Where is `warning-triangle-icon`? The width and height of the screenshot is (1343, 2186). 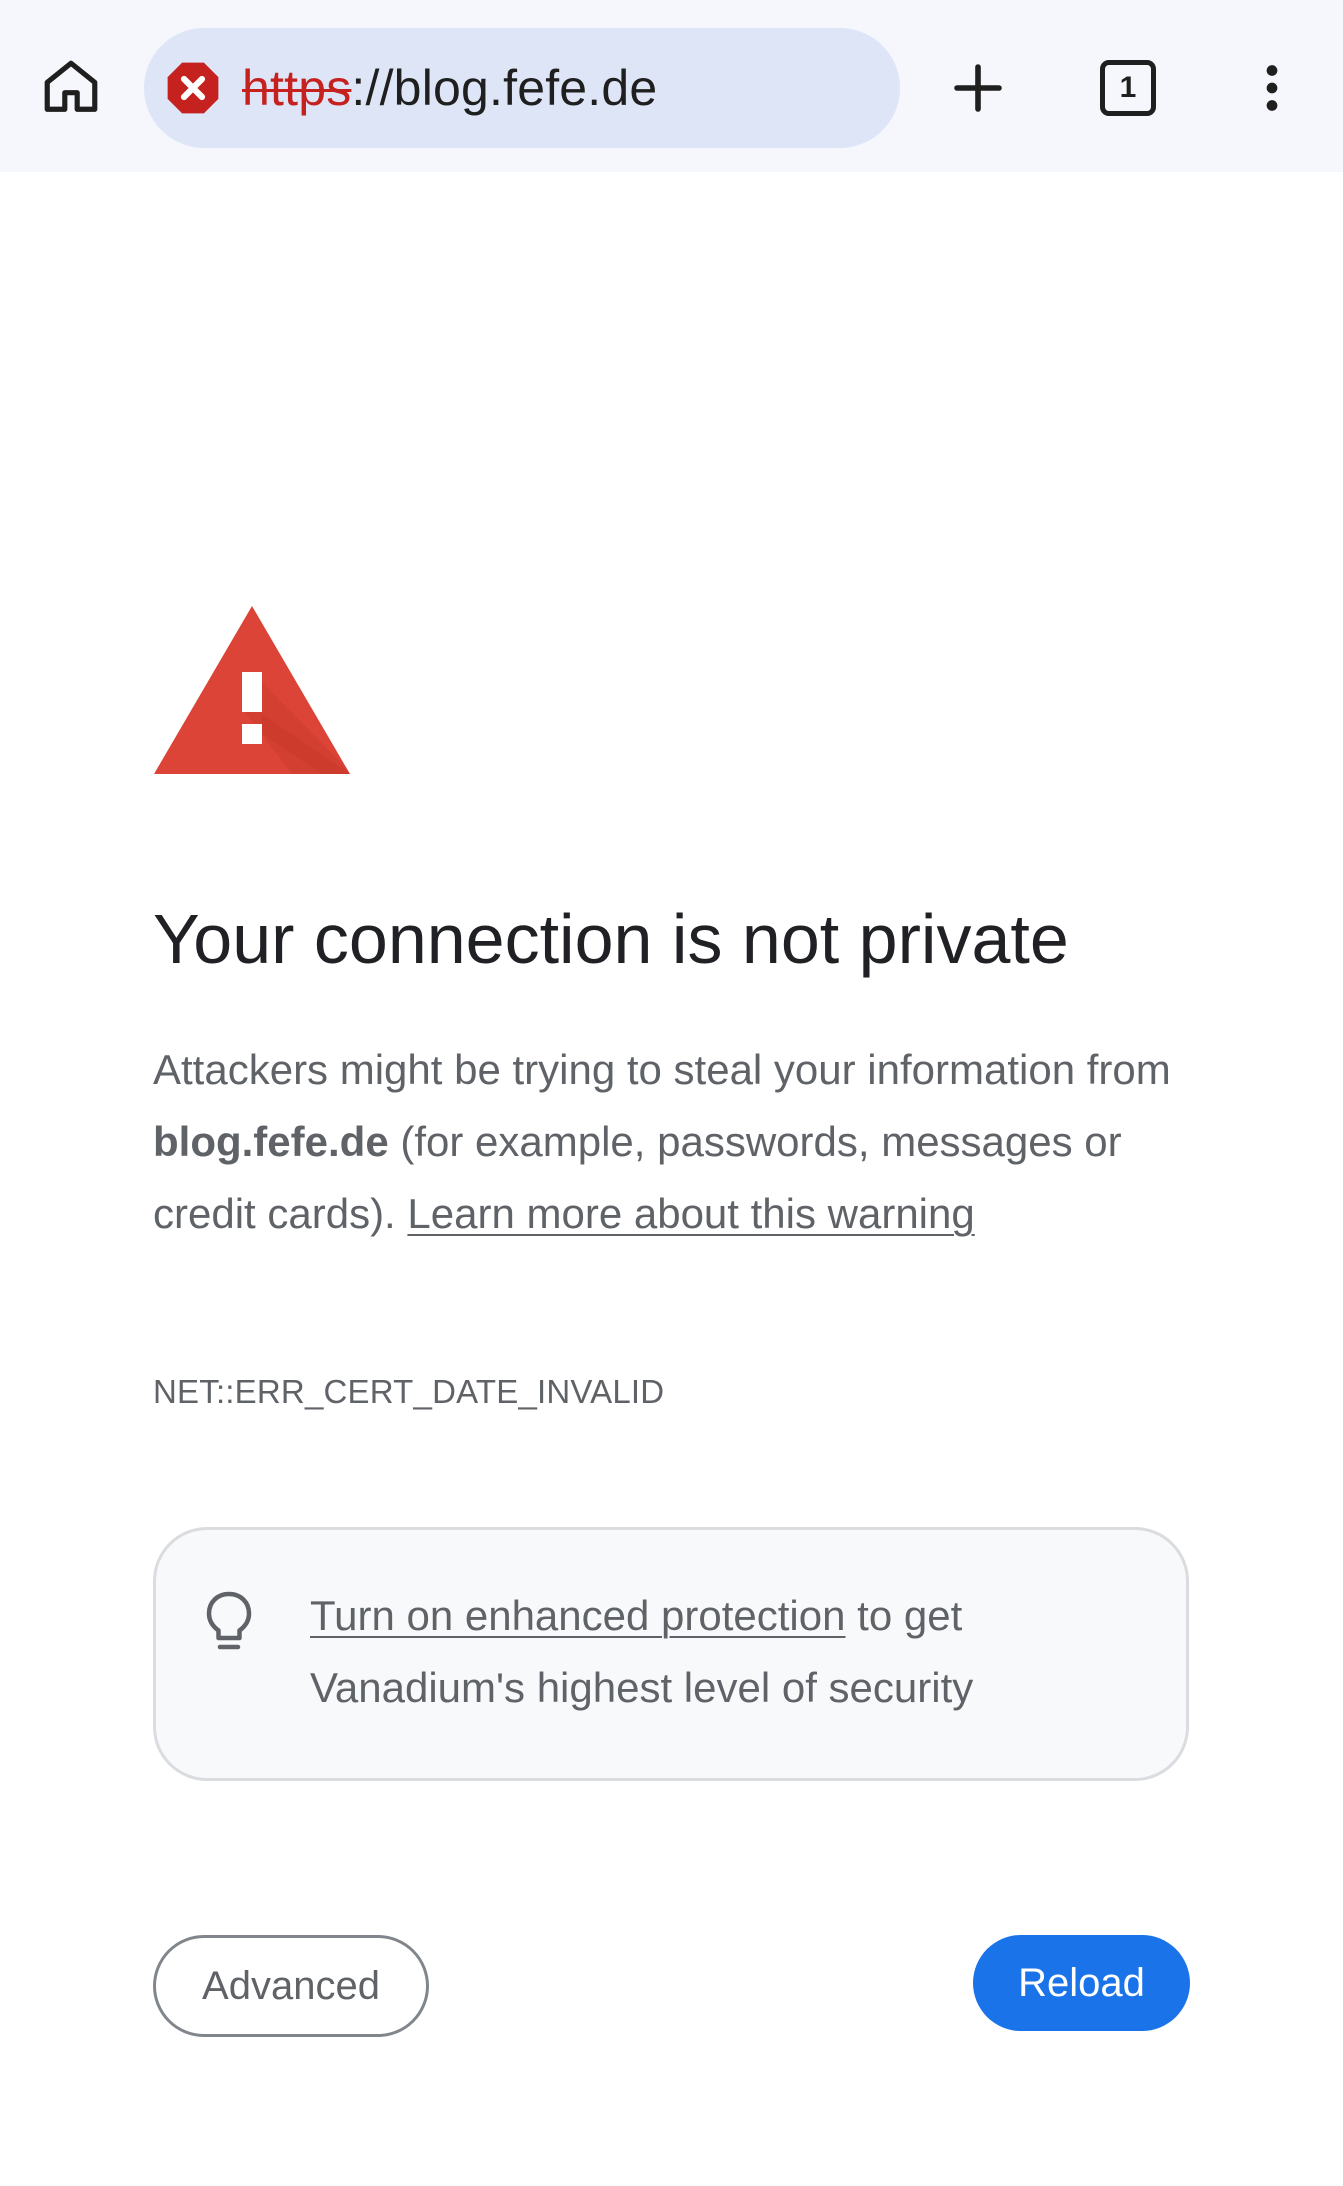 warning-triangle-icon is located at coordinates (252, 690).